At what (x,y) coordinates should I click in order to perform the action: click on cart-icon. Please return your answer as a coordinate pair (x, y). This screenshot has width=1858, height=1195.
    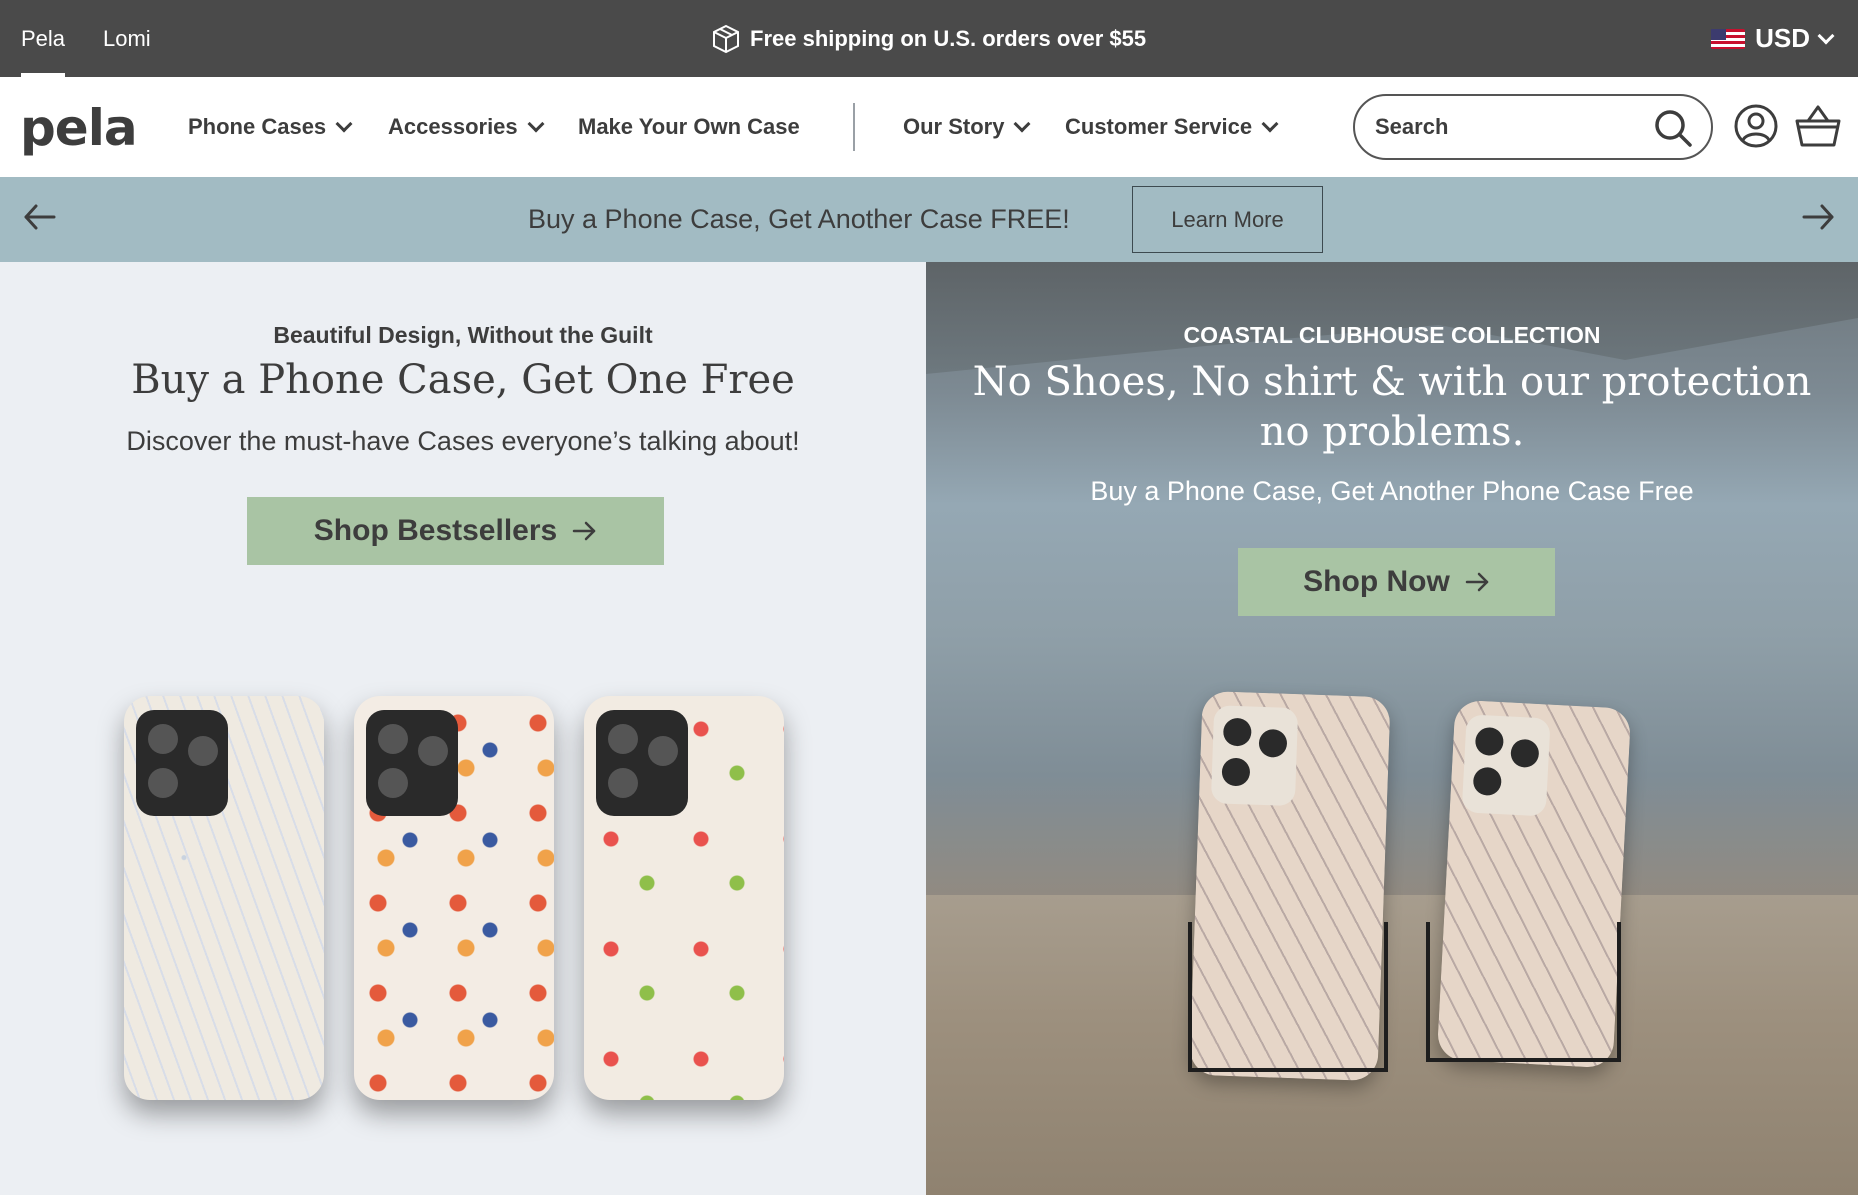
    Looking at the image, I should click on (1818, 126).